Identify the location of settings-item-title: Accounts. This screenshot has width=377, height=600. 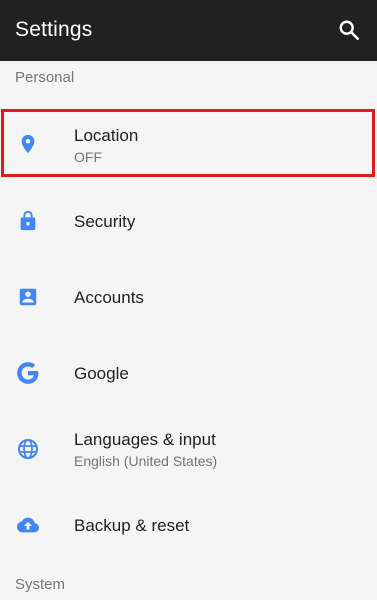
(109, 297).